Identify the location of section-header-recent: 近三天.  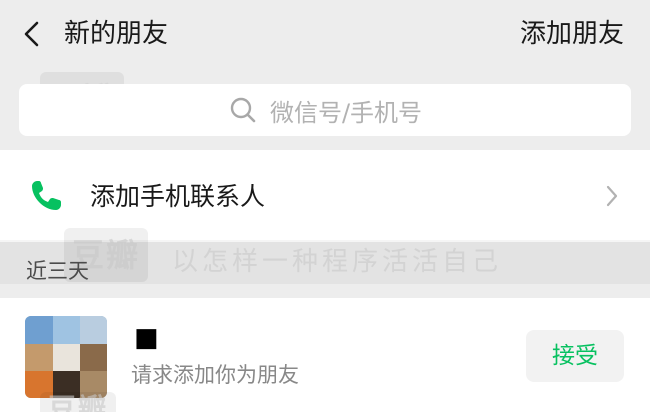
(57, 271).